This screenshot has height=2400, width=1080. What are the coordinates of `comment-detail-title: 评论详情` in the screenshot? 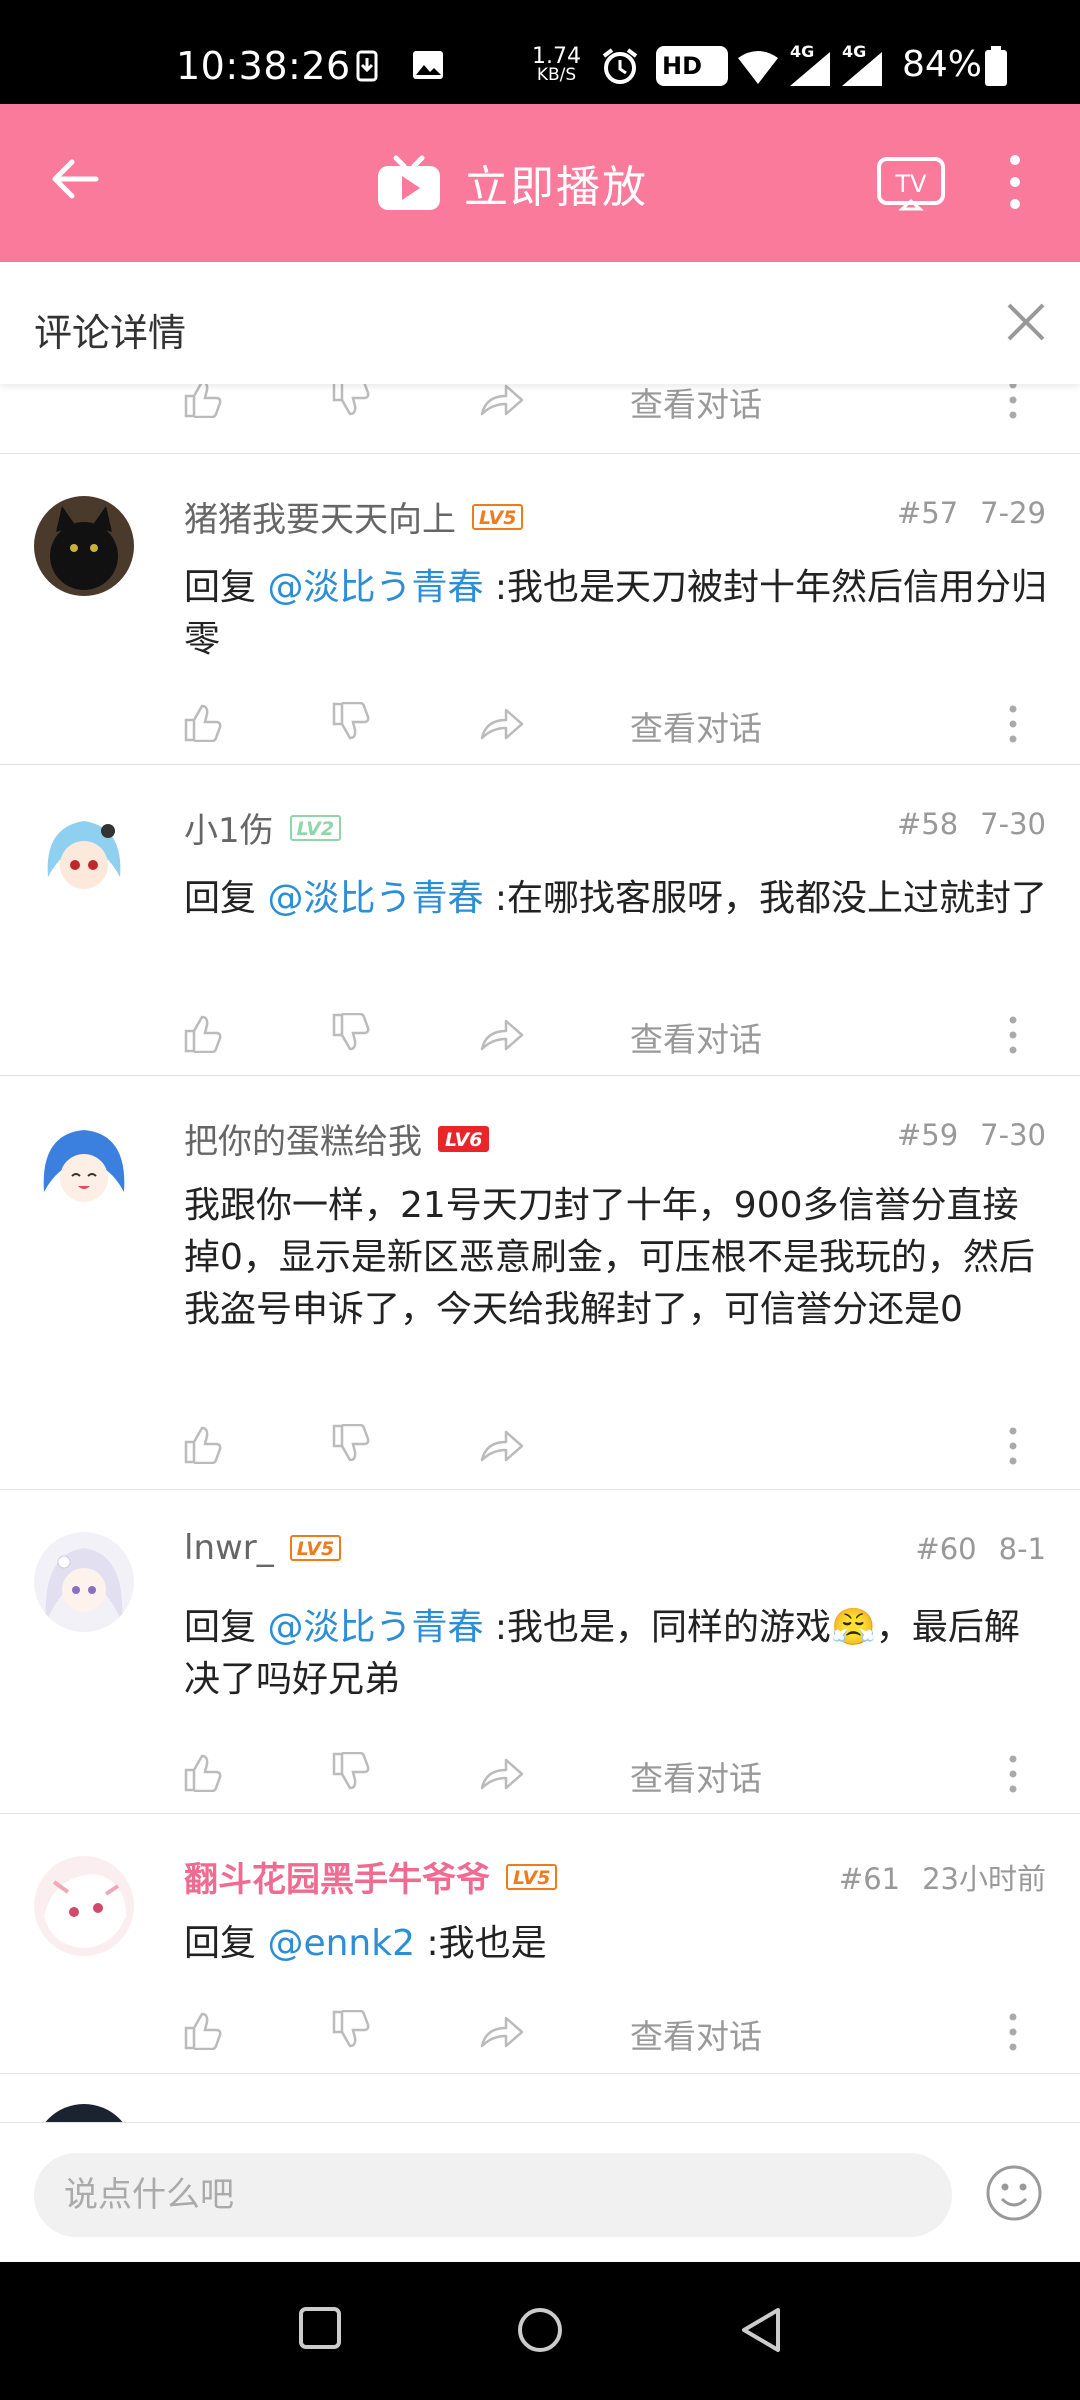 It's located at (110, 333).